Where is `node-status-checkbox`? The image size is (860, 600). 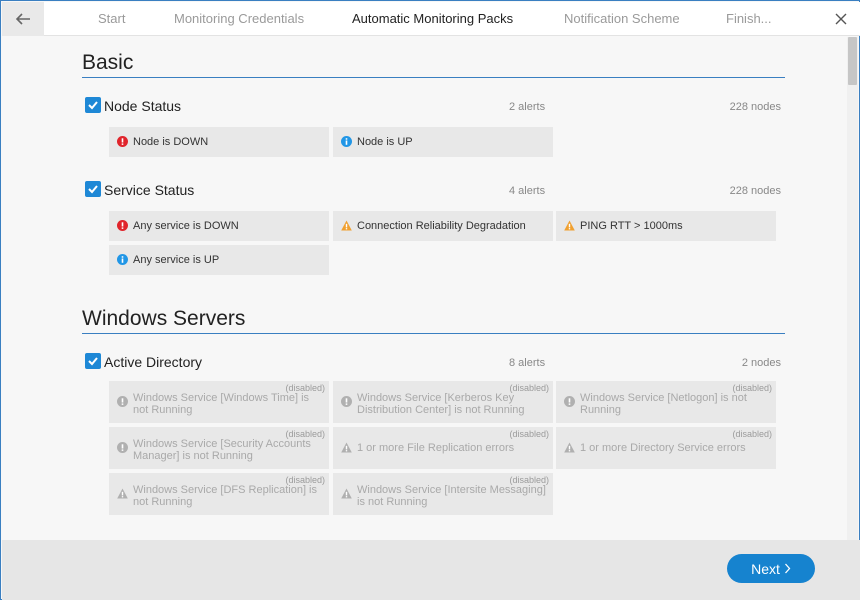 node-status-checkbox is located at coordinates (93, 105).